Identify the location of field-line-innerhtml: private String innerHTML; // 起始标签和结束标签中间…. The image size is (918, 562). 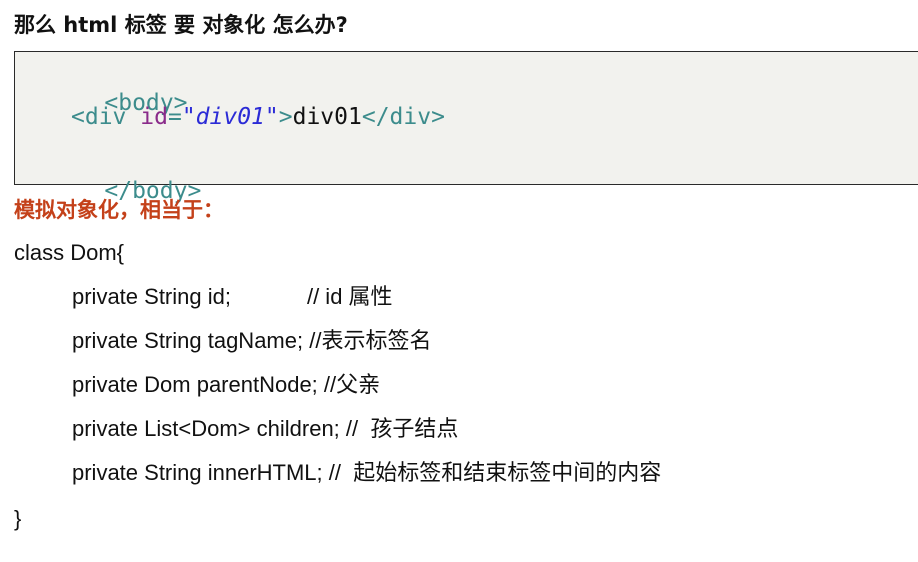
(366, 473).